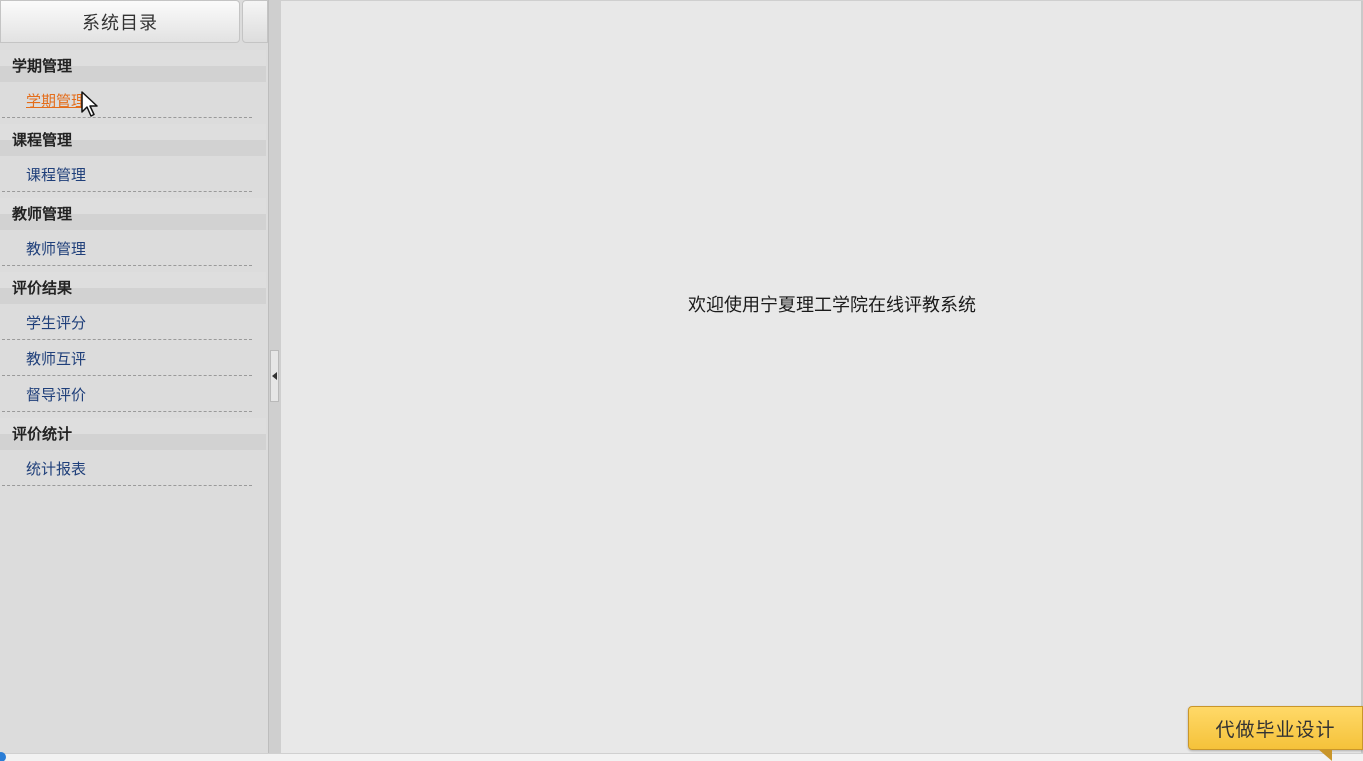 The width and height of the screenshot is (1363, 761). Describe the element at coordinates (56, 323) in the screenshot. I see `menu-item-label: 学生评分` at that location.